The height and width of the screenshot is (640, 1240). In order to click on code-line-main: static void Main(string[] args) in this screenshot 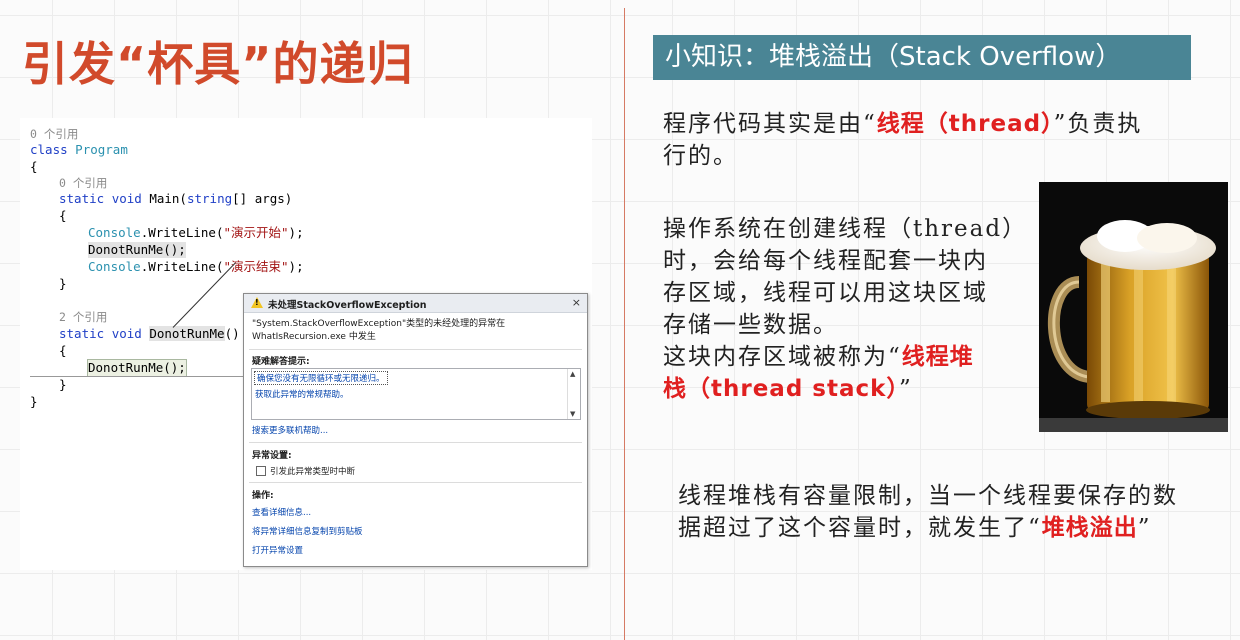, I will do `click(175, 199)`.